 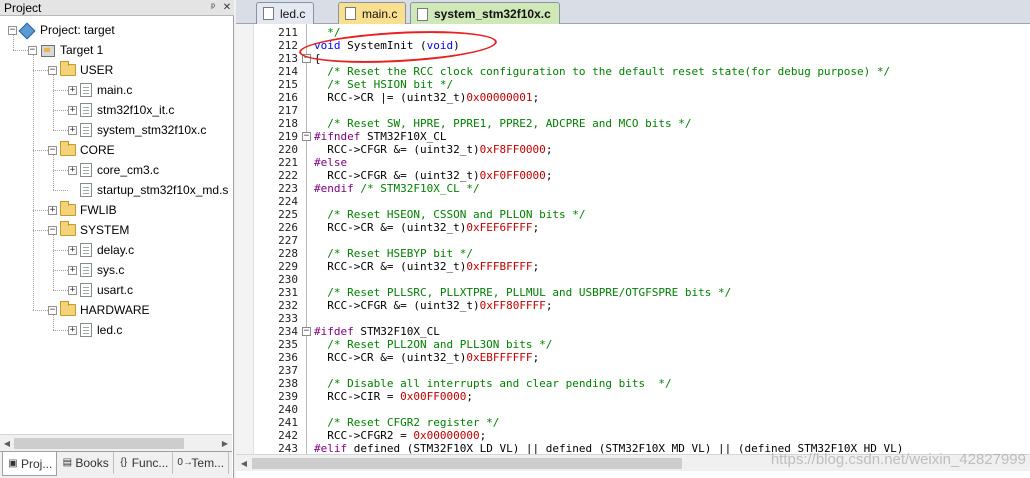 I want to click on code-line: #else, so click(x=330, y=162).